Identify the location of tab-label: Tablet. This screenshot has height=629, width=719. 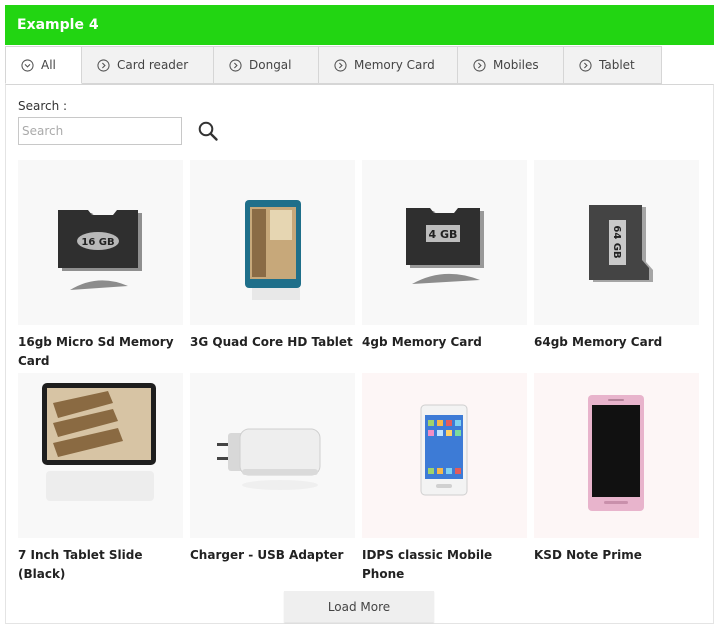
(617, 65).